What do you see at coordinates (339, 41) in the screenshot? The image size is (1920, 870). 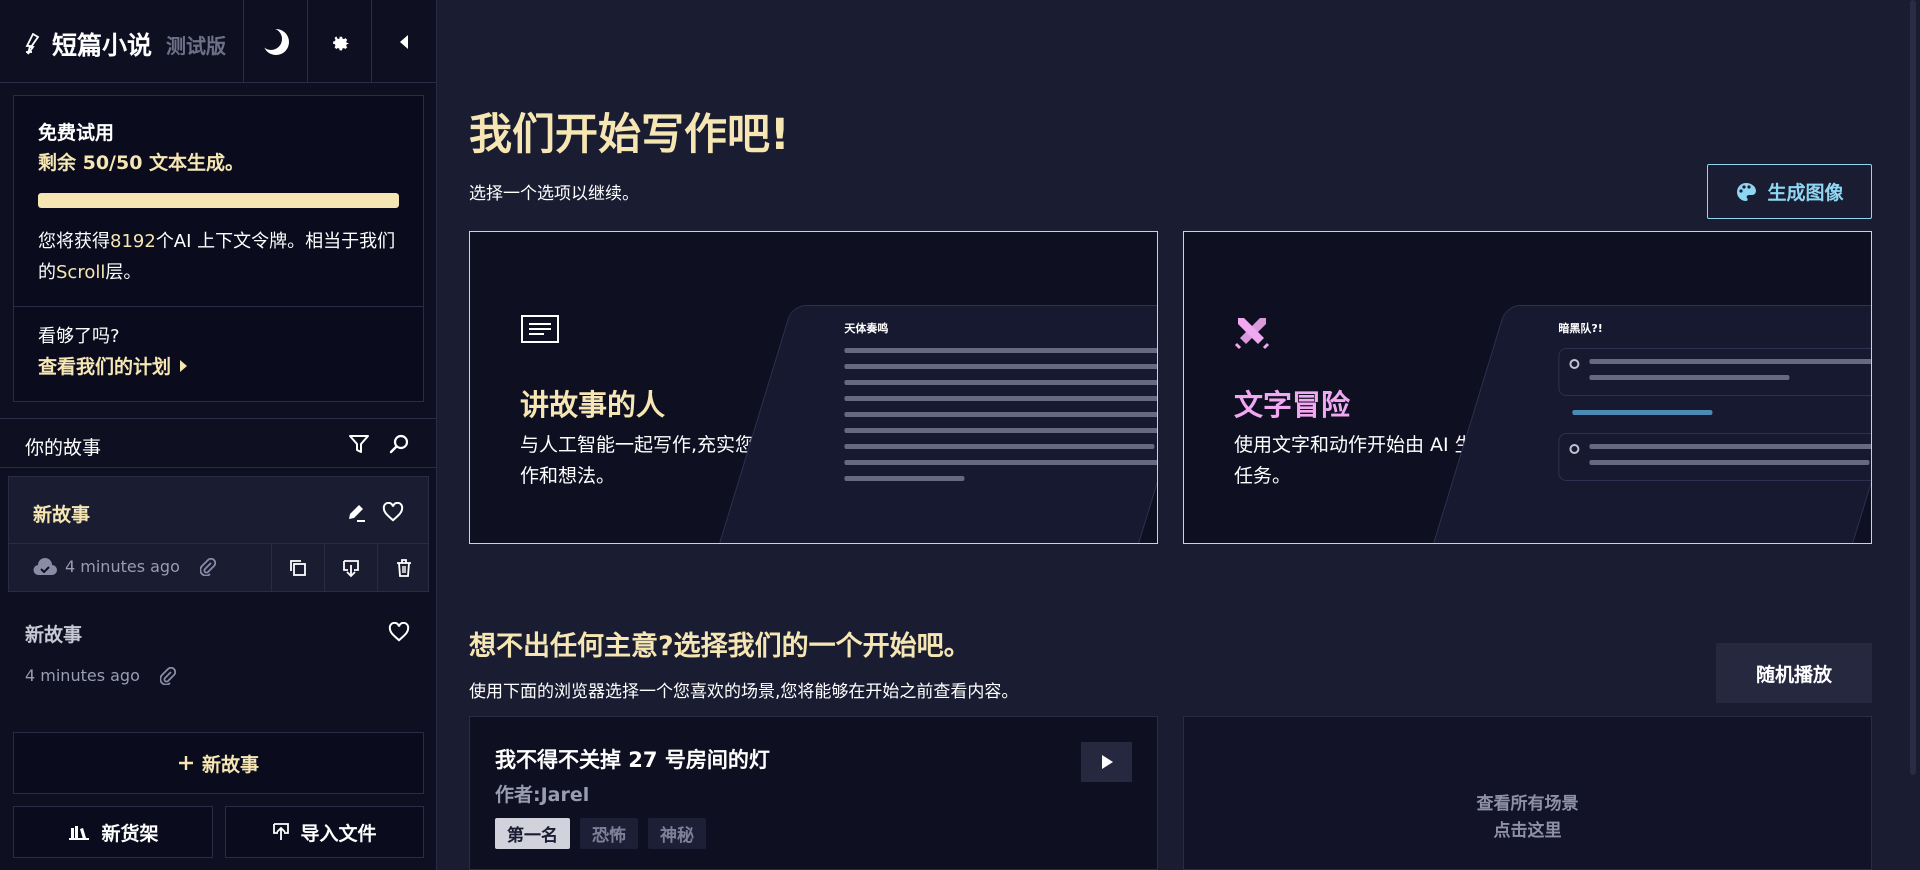 I see `settings-button` at bounding box center [339, 41].